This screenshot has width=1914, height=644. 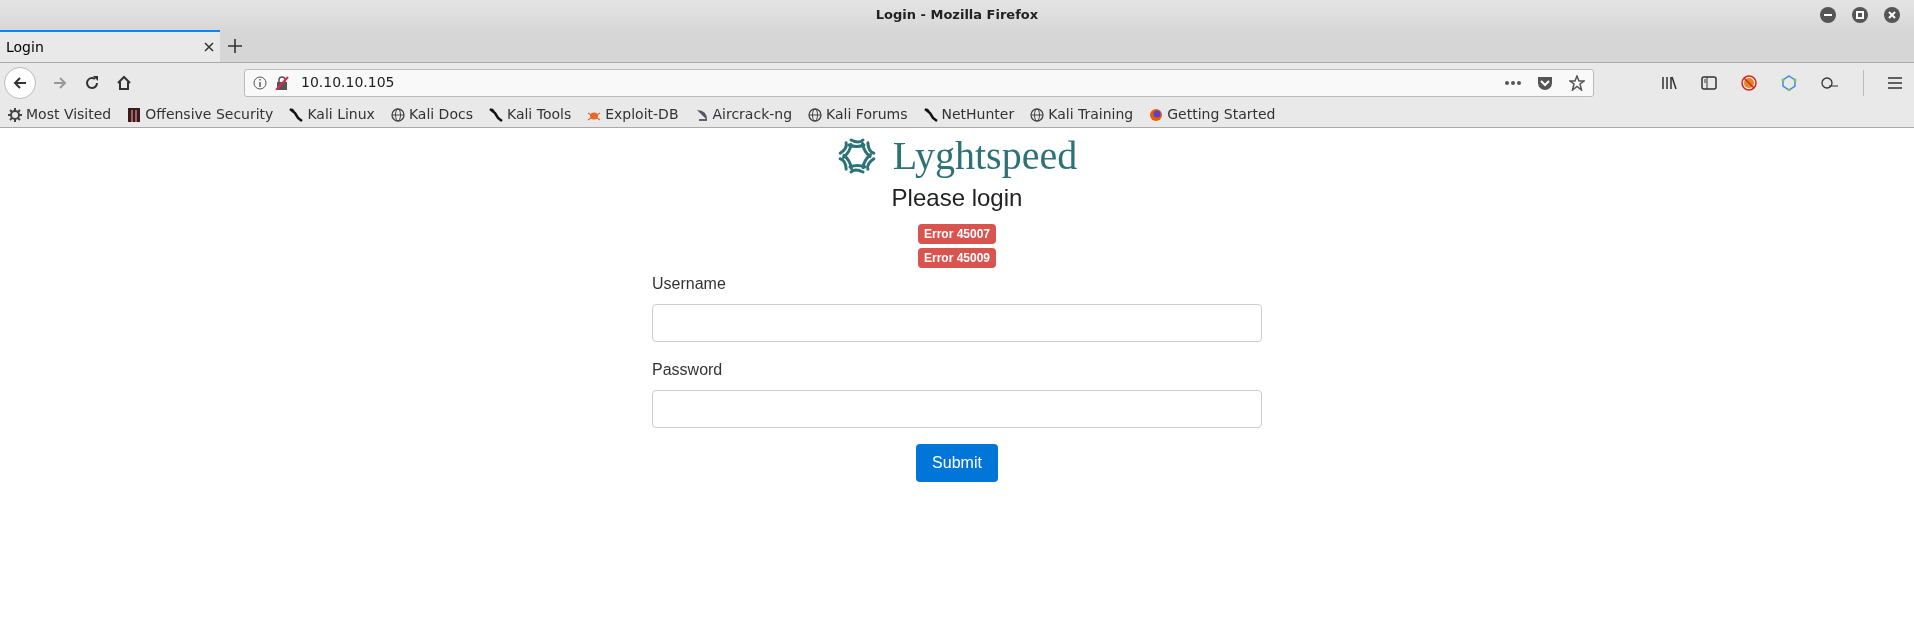 I want to click on bookmark-link: Most Visited, so click(x=60, y=114).